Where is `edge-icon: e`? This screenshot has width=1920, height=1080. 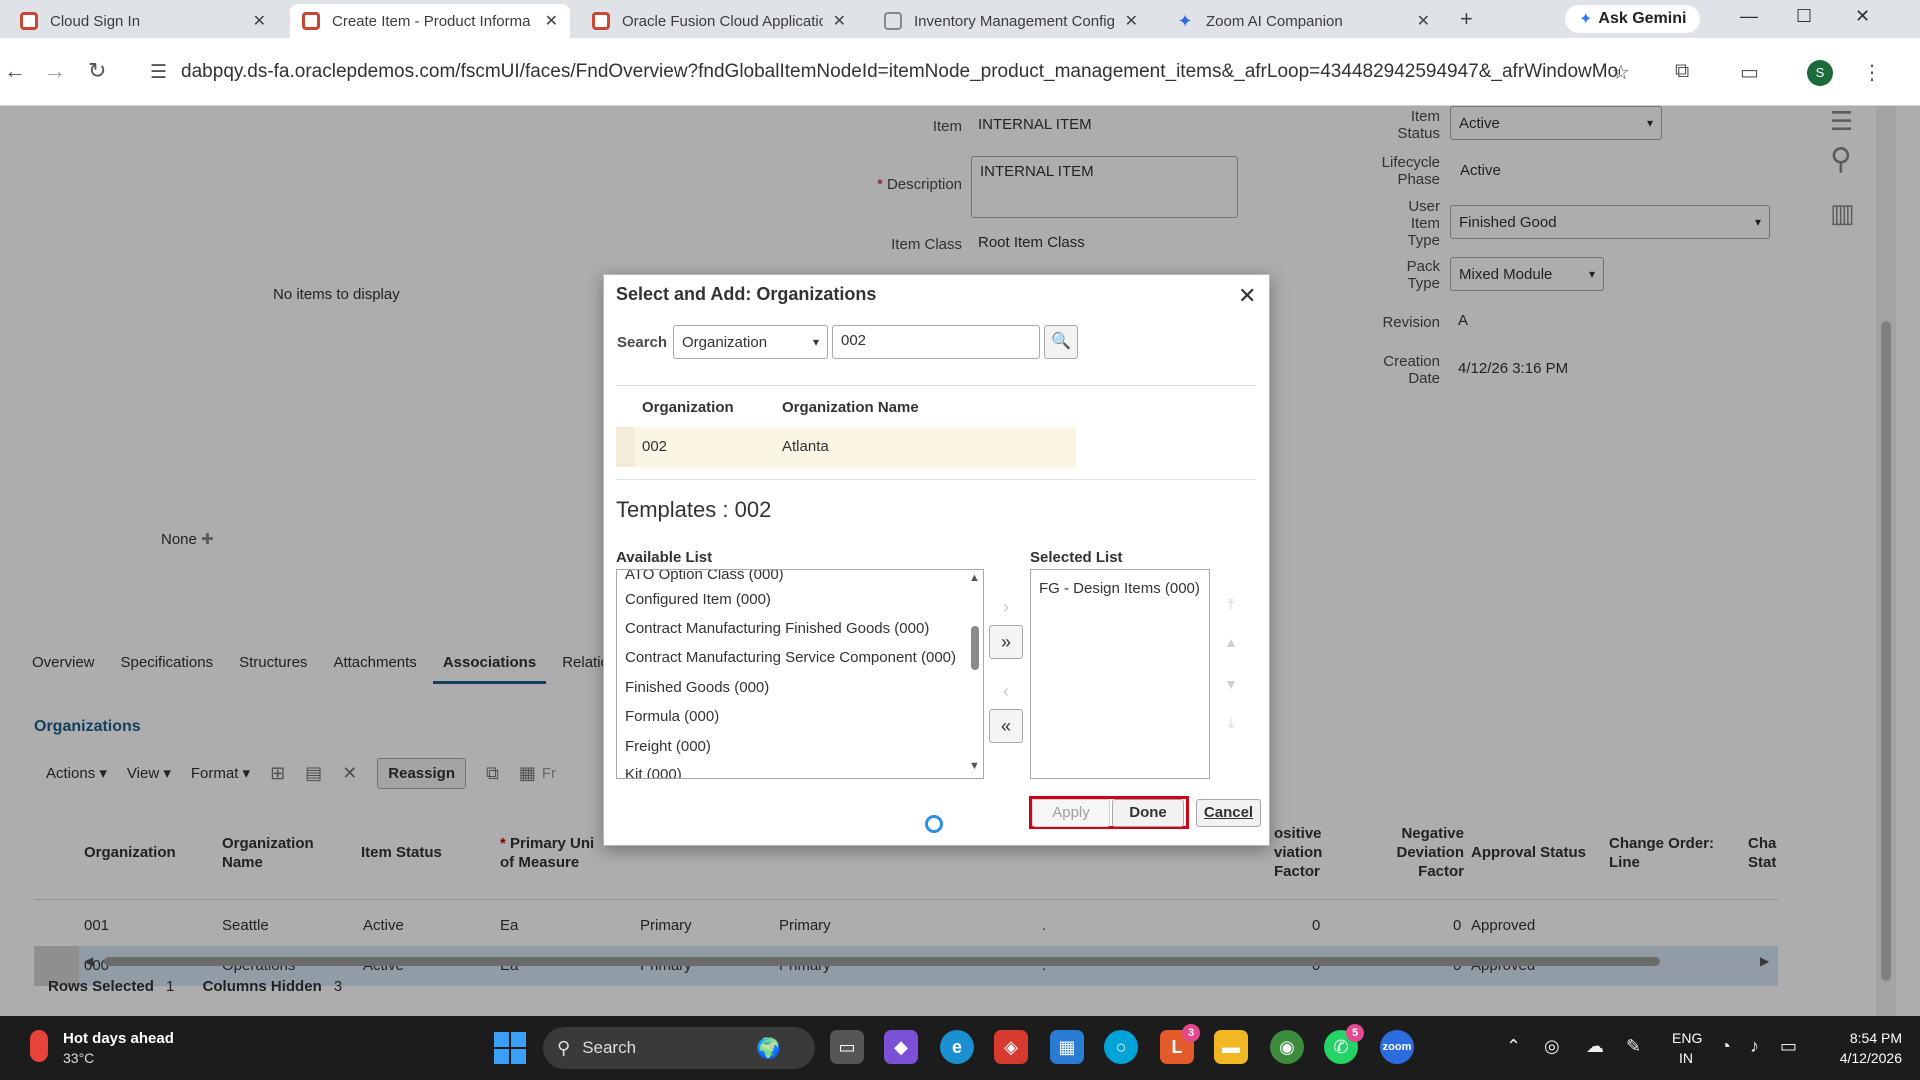 edge-icon: e is located at coordinates (957, 1047).